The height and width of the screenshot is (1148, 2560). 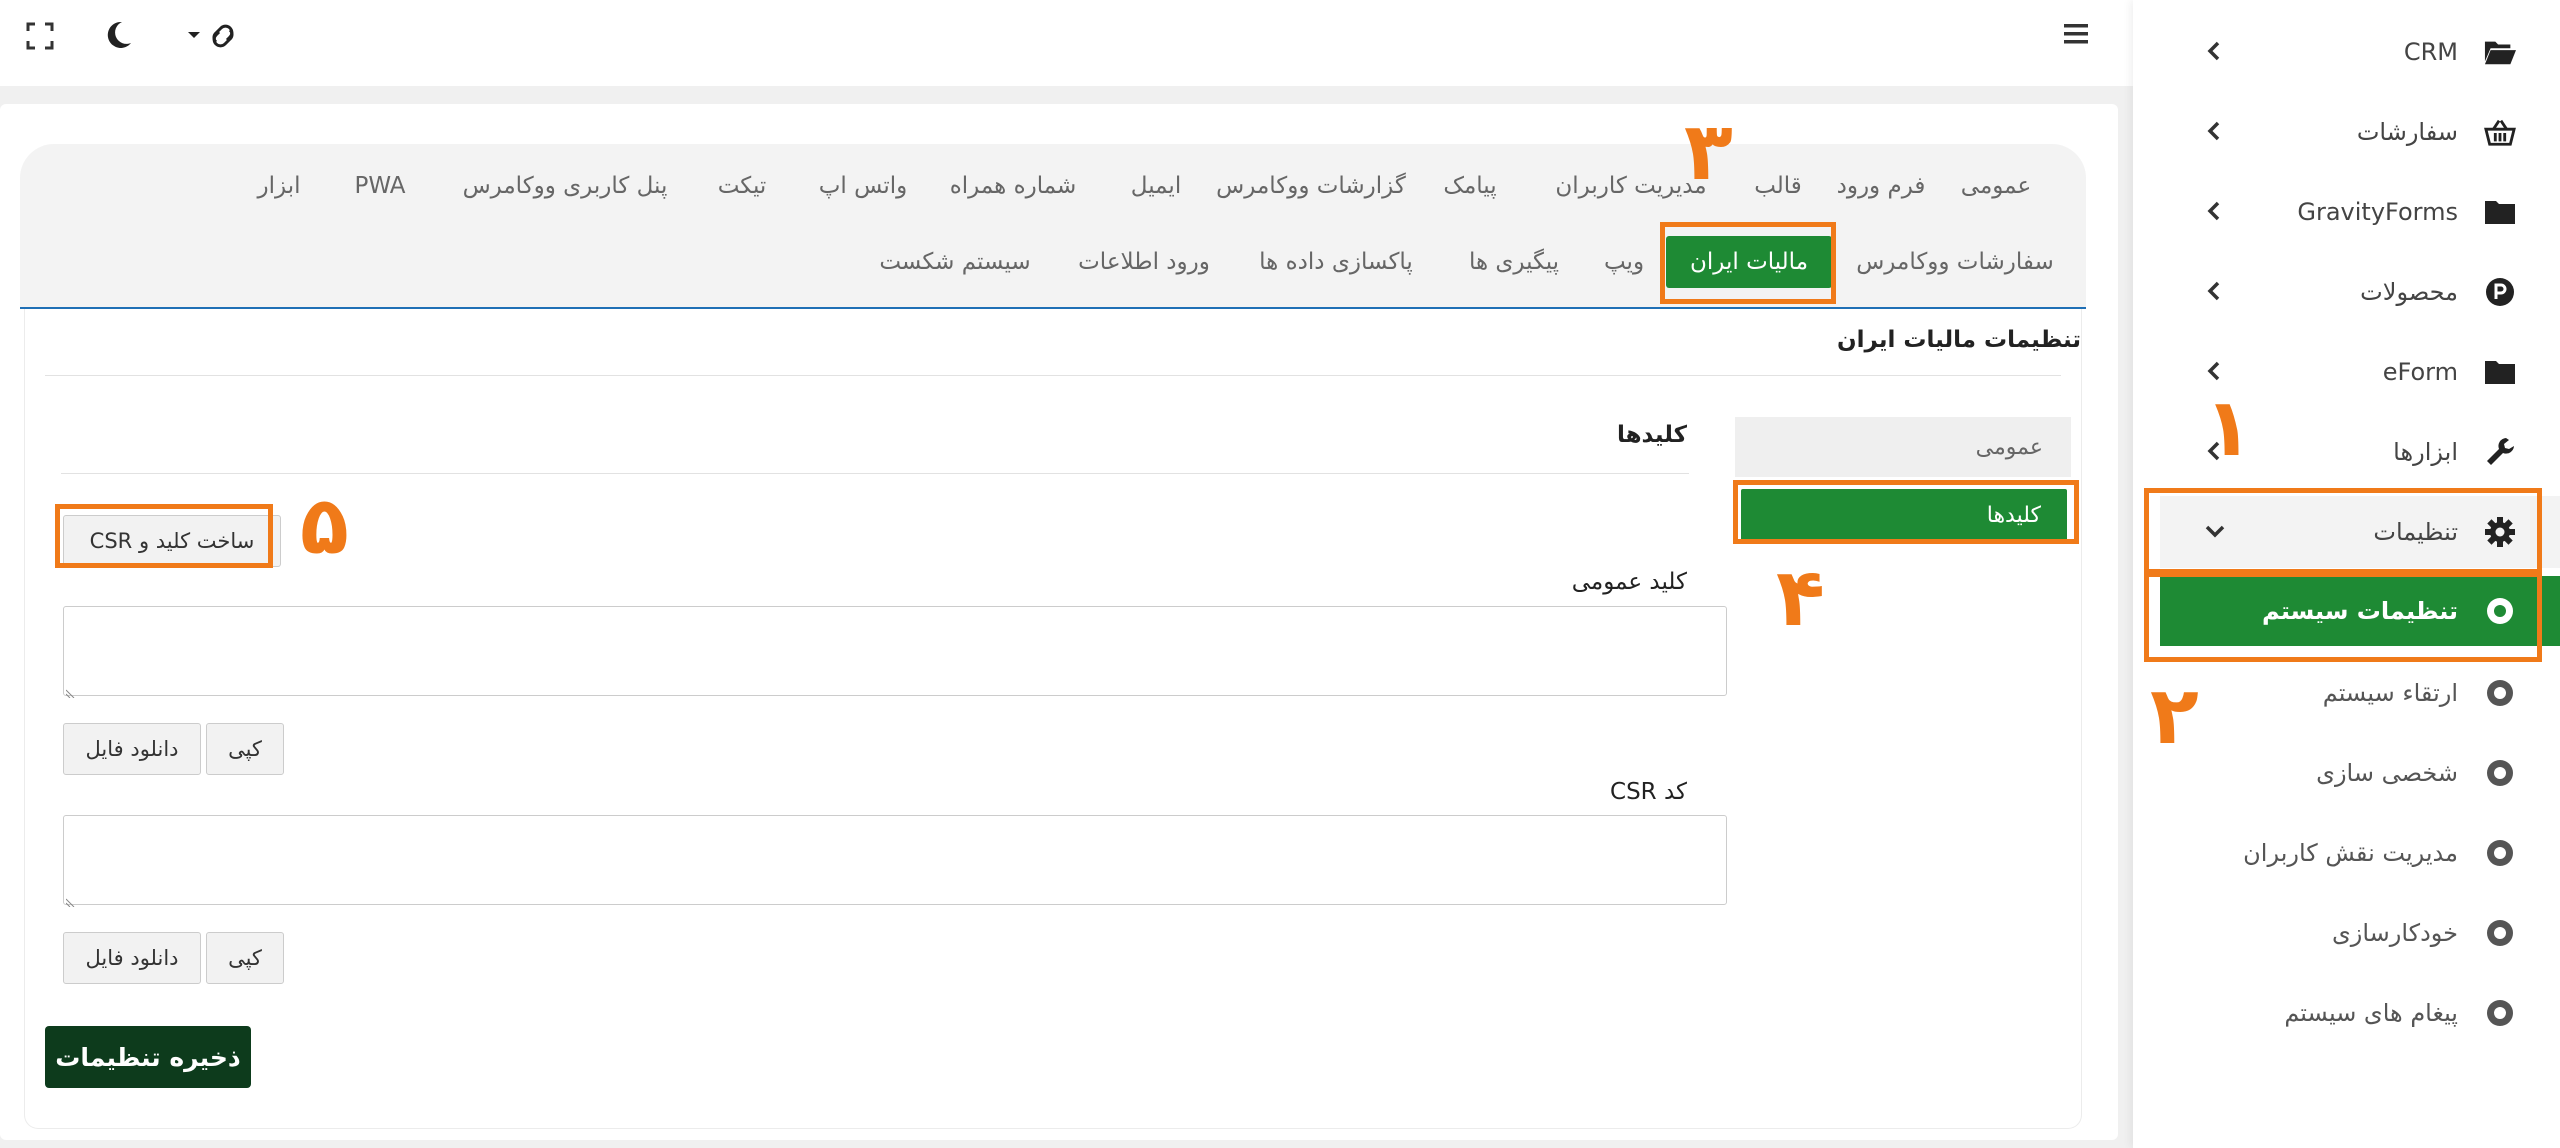 What do you see at coordinates (1470, 186) in the screenshot?
I see `tab-sms: پیامک` at bounding box center [1470, 186].